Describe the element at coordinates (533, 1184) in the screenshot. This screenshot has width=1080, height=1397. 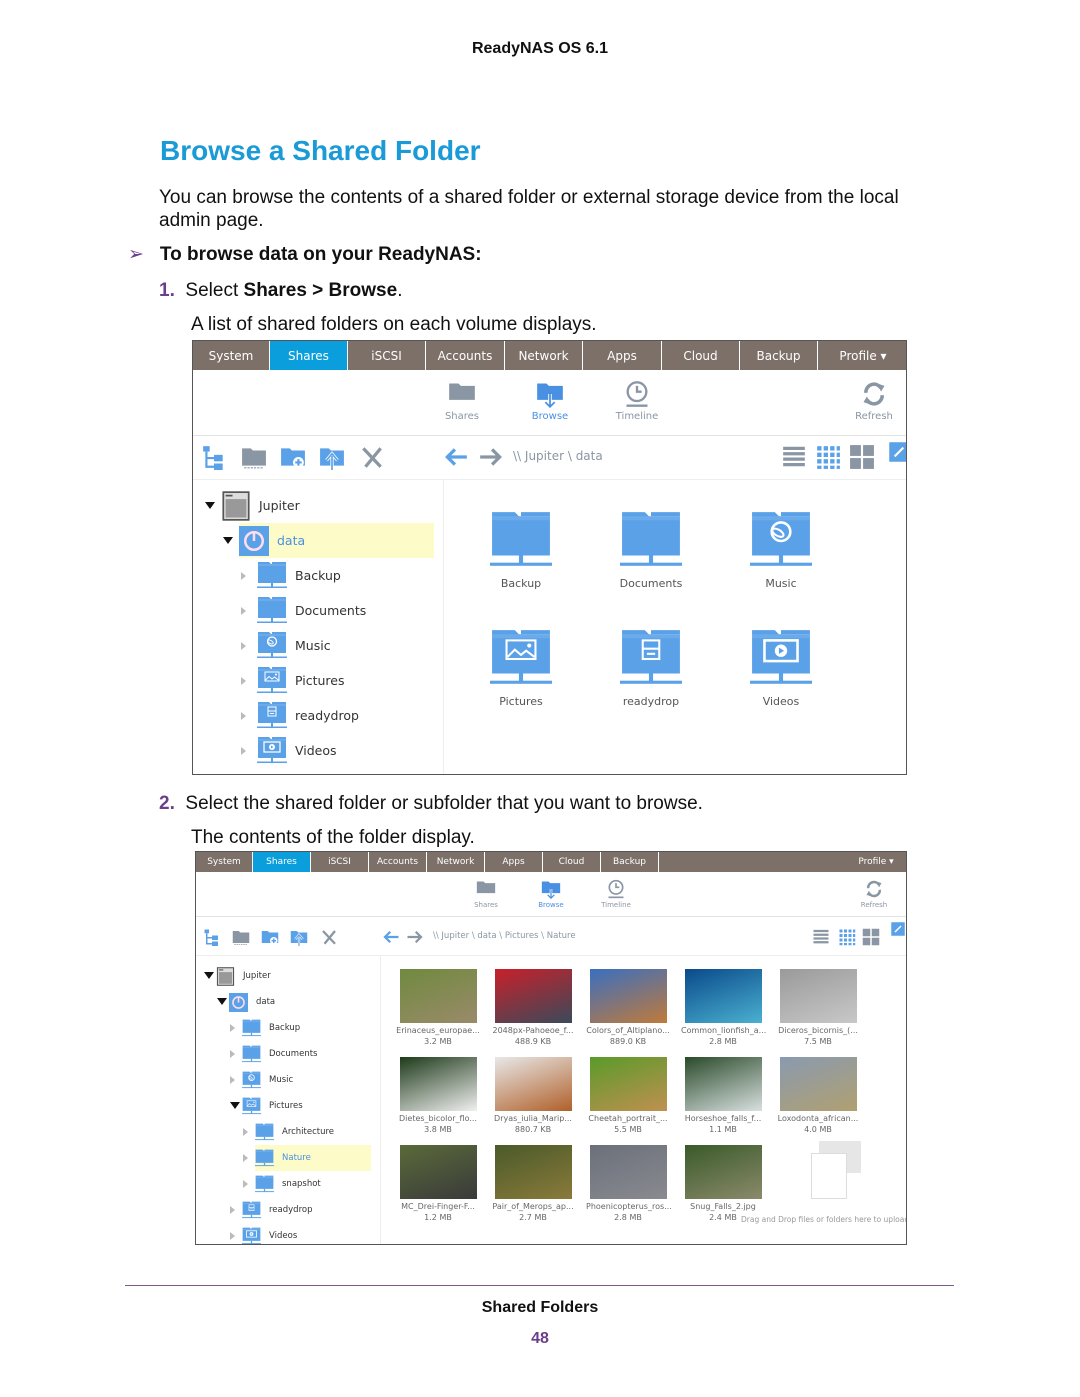
I see `file-thumbnail: Pair_of_Merops_ap... 2.7 MB` at that location.